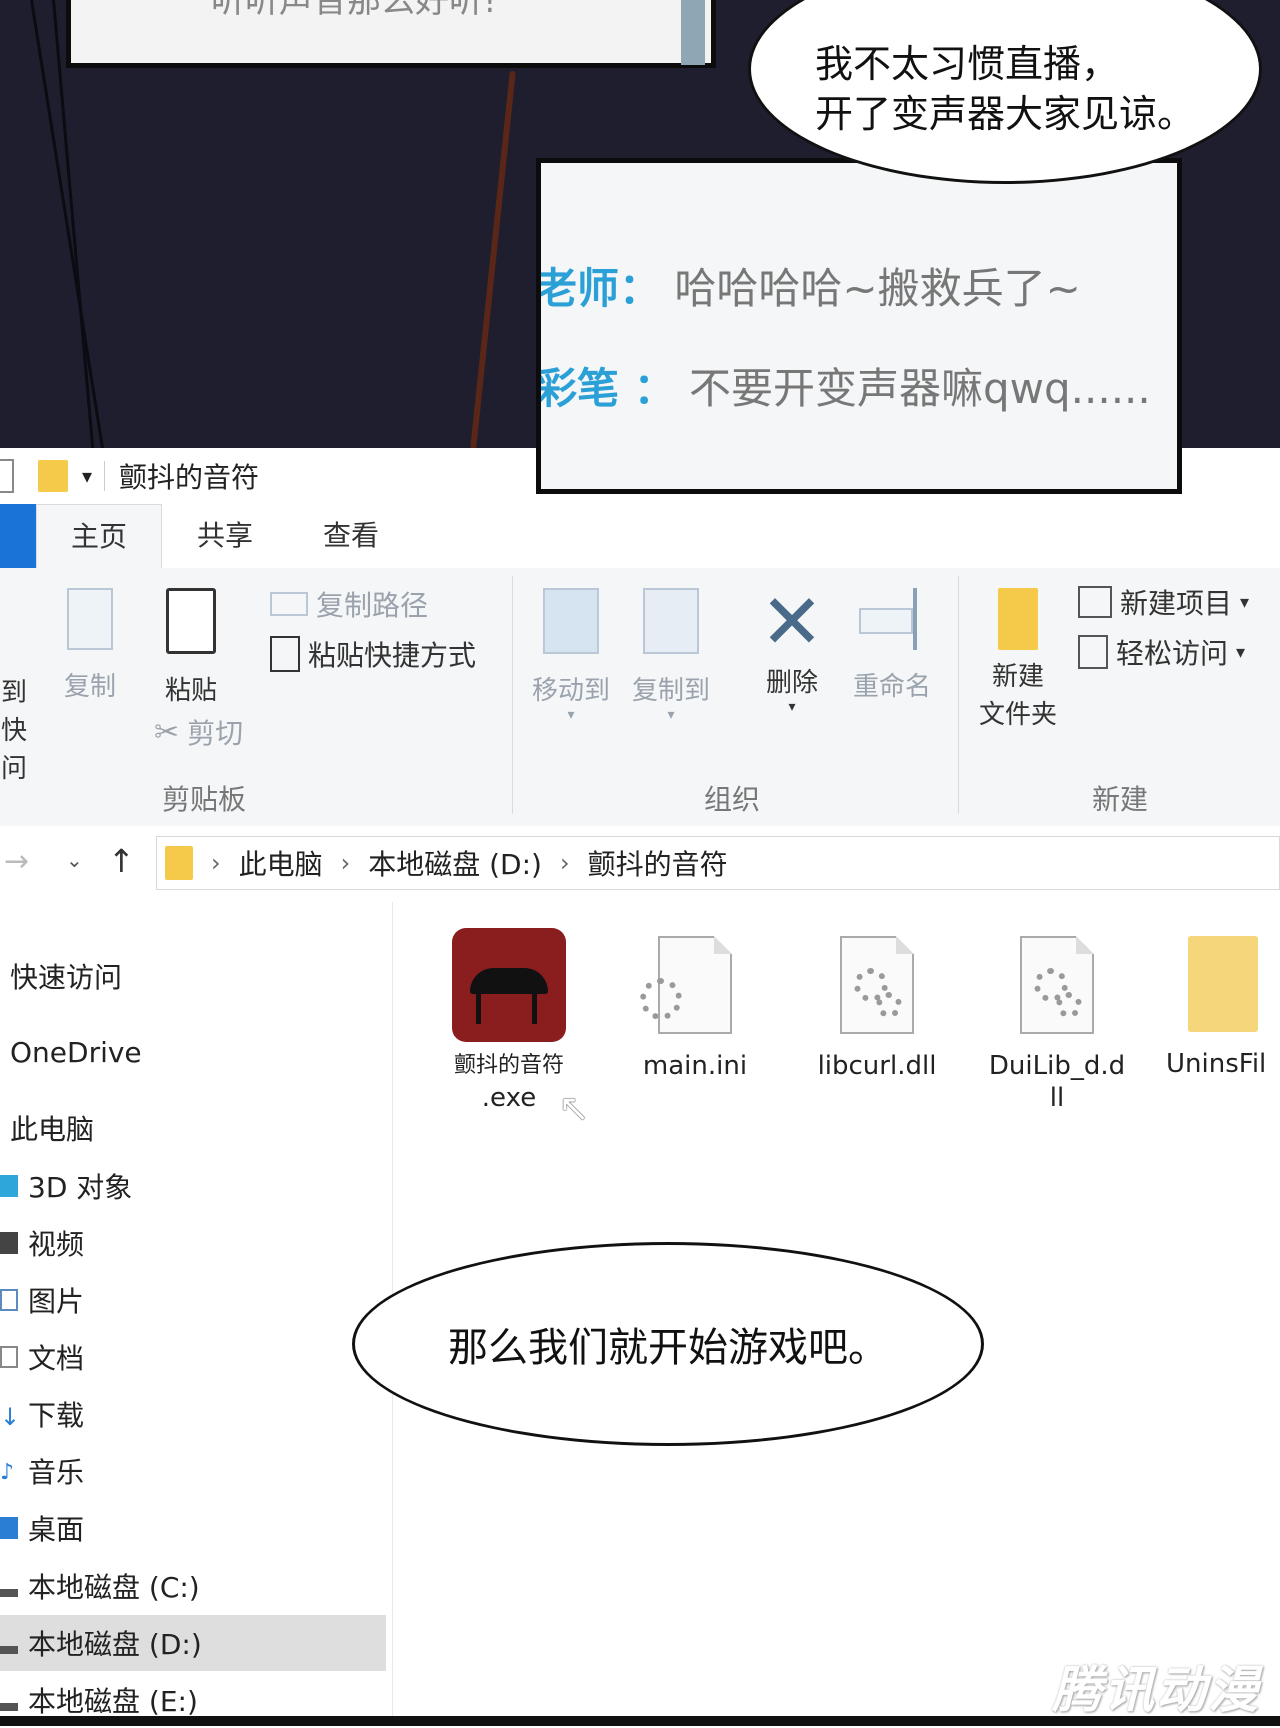 The height and width of the screenshot is (1728, 1280). I want to click on ribbon-tabs: 主页 共享 查看, so click(640, 537).